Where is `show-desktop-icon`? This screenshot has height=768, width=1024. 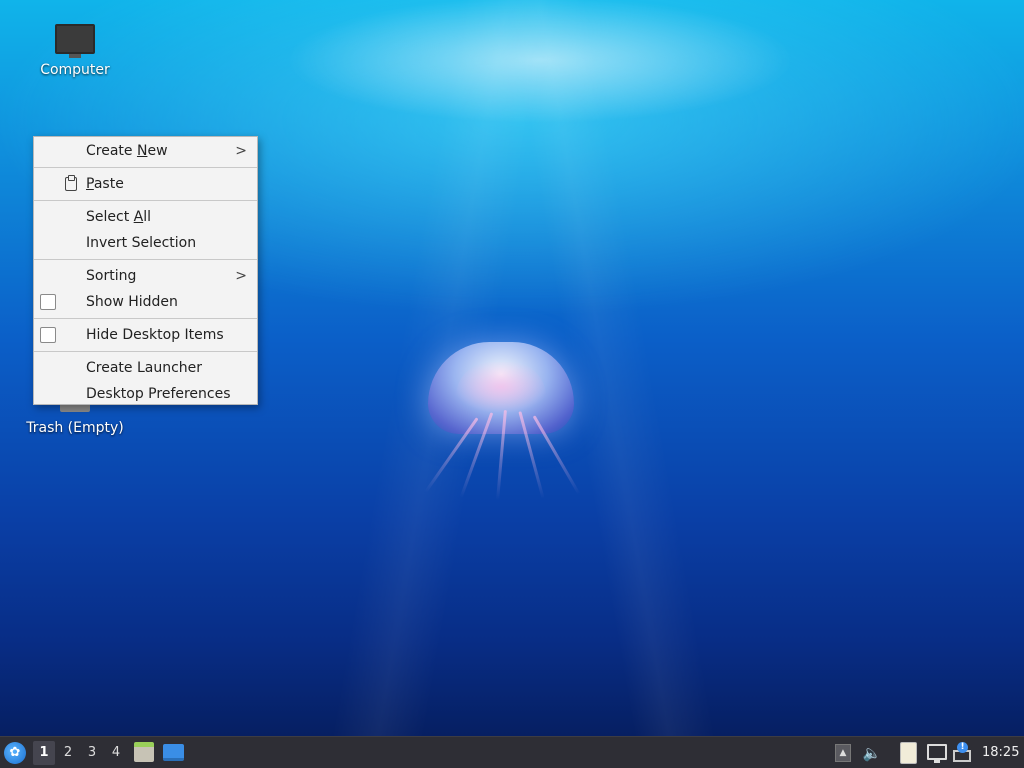 show-desktop-icon is located at coordinates (173, 752).